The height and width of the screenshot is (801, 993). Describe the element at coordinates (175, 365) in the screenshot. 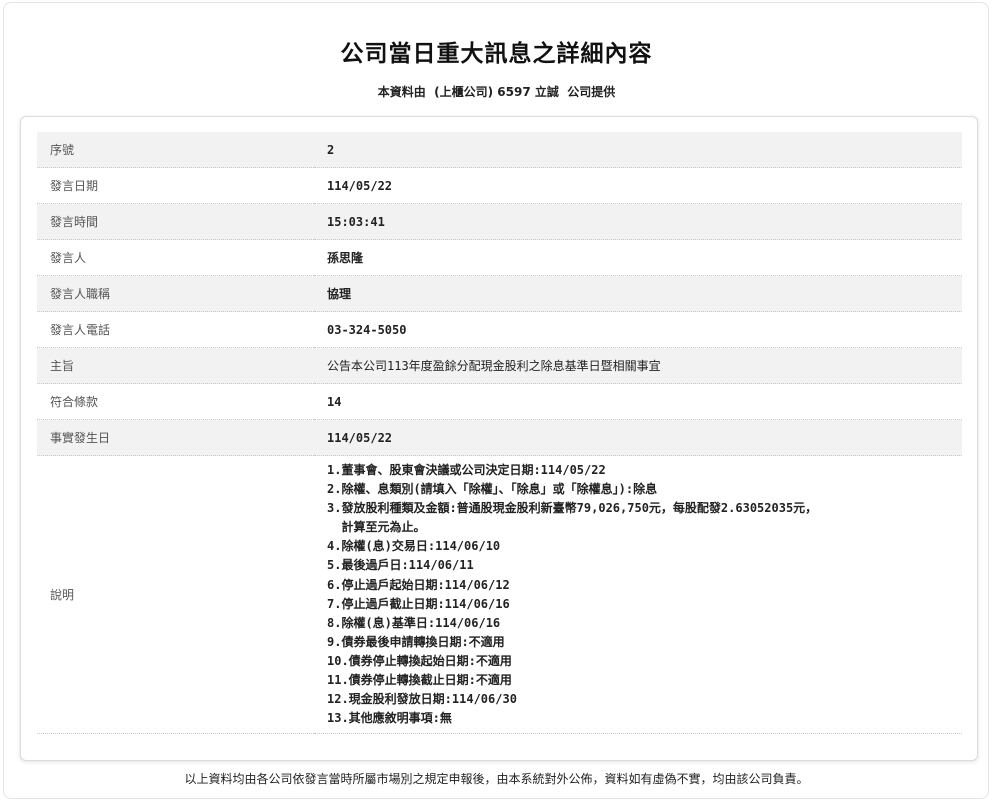

I see `row-label-subject: 主旨` at that location.